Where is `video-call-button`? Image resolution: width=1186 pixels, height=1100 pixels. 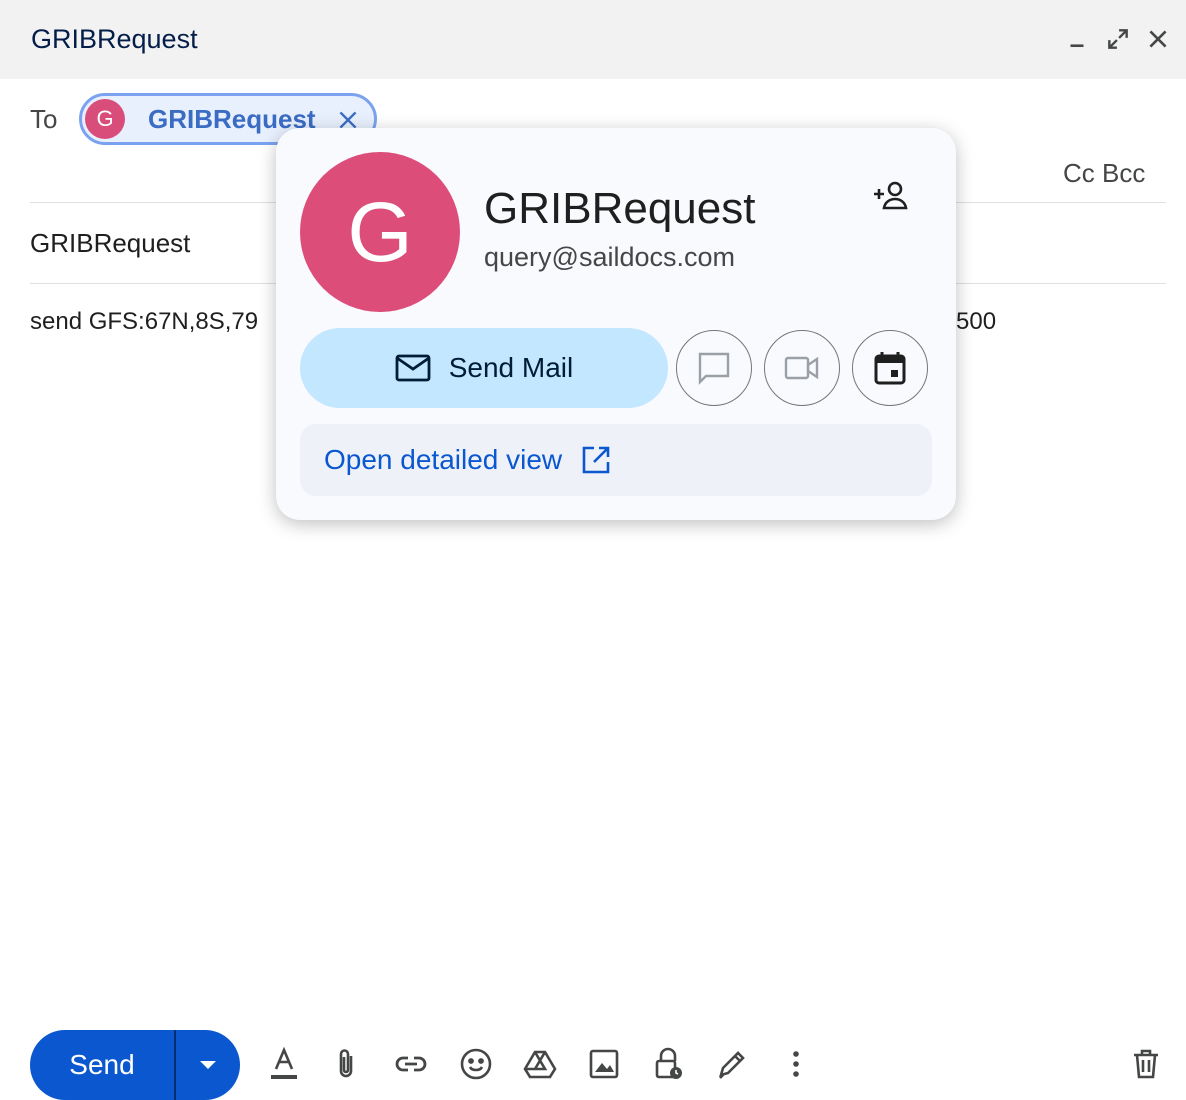
video-call-button is located at coordinates (802, 368).